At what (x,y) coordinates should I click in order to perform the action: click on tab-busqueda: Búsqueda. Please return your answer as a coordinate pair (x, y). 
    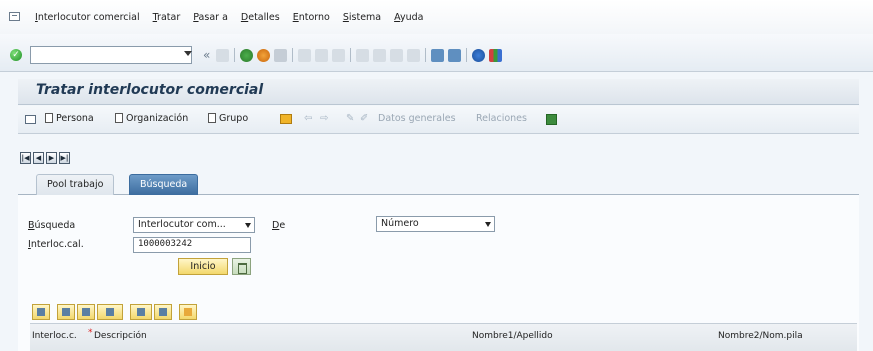
    Looking at the image, I should click on (164, 184).